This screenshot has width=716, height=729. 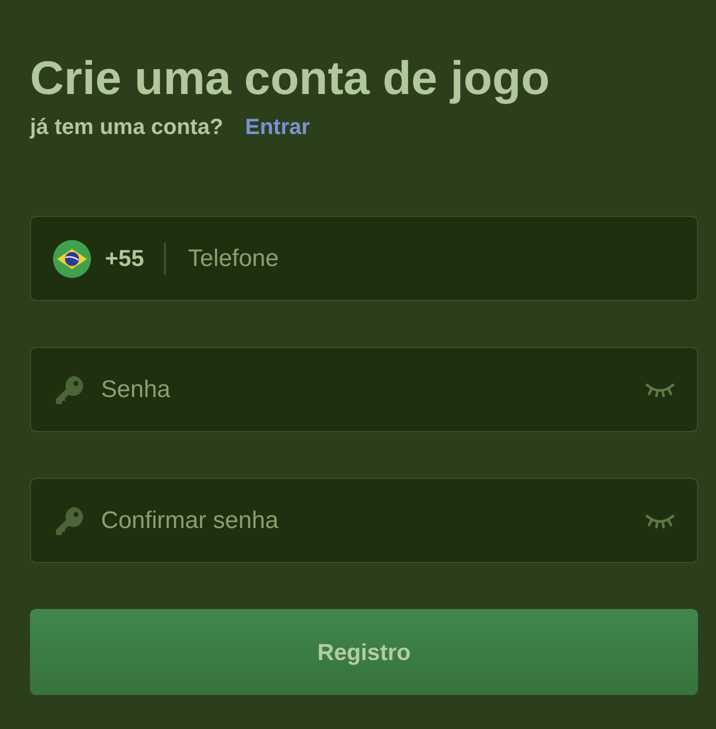 I want to click on phone-input: Telefone, so click(x=430, y=259).